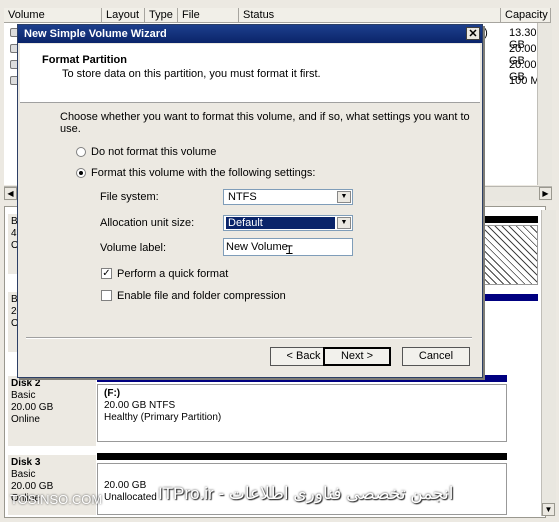 The height and width of the screenshot is (522, 559). What do you see at coordinates (306, 493) in the screenshot?
I see `watermark-text: ITPro.ir - انجمن تخصصی فناوری اطلاعات` at bounding box center [306, 493].